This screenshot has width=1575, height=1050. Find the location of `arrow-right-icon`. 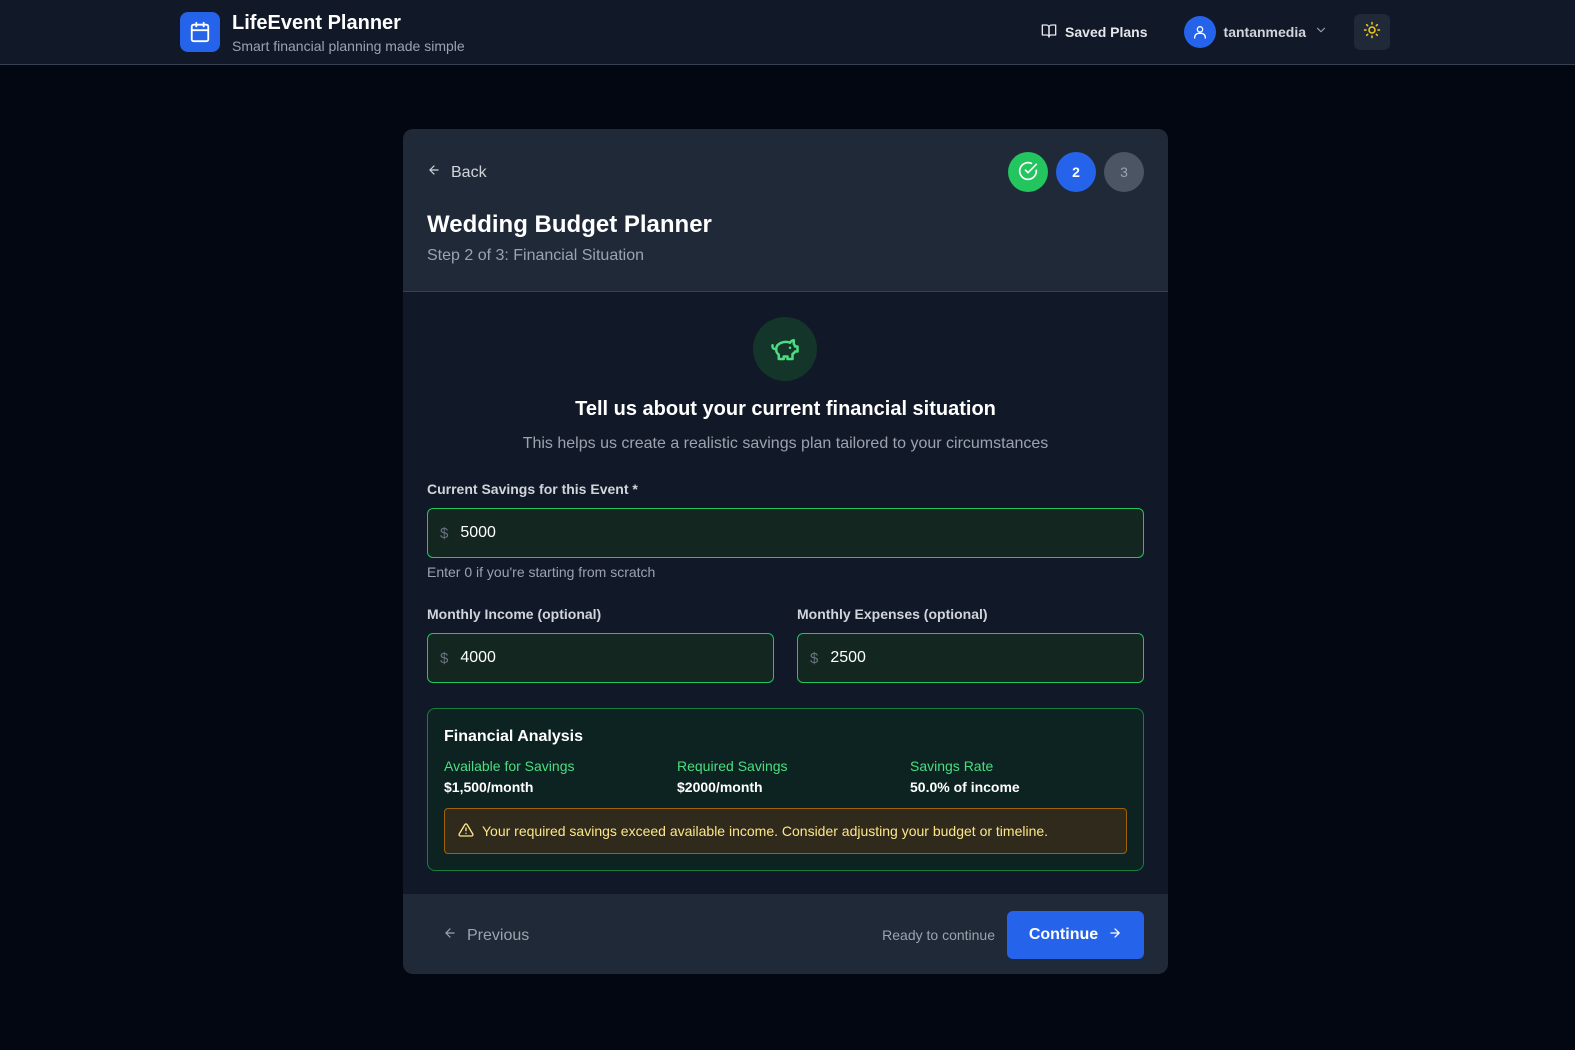

arrow-right-icon is located at coordinates (1110, 935).